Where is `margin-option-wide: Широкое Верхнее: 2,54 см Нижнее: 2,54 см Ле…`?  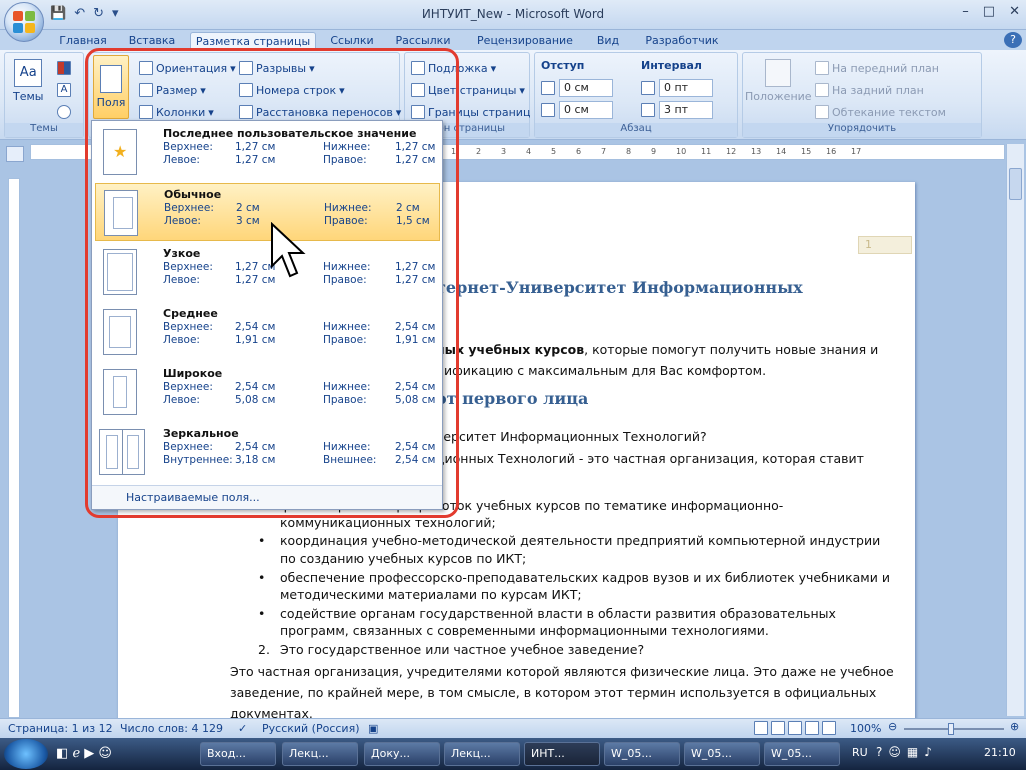 margin-option-wide: Широкое Верхнее: 2,54 см Нижнее: 2,54 см Ле… is located at coordinates (267, 392).